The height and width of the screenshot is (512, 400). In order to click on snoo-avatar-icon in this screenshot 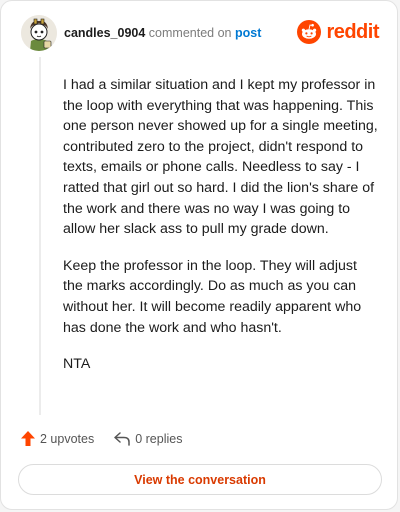, I will do `click(39, 33)`.